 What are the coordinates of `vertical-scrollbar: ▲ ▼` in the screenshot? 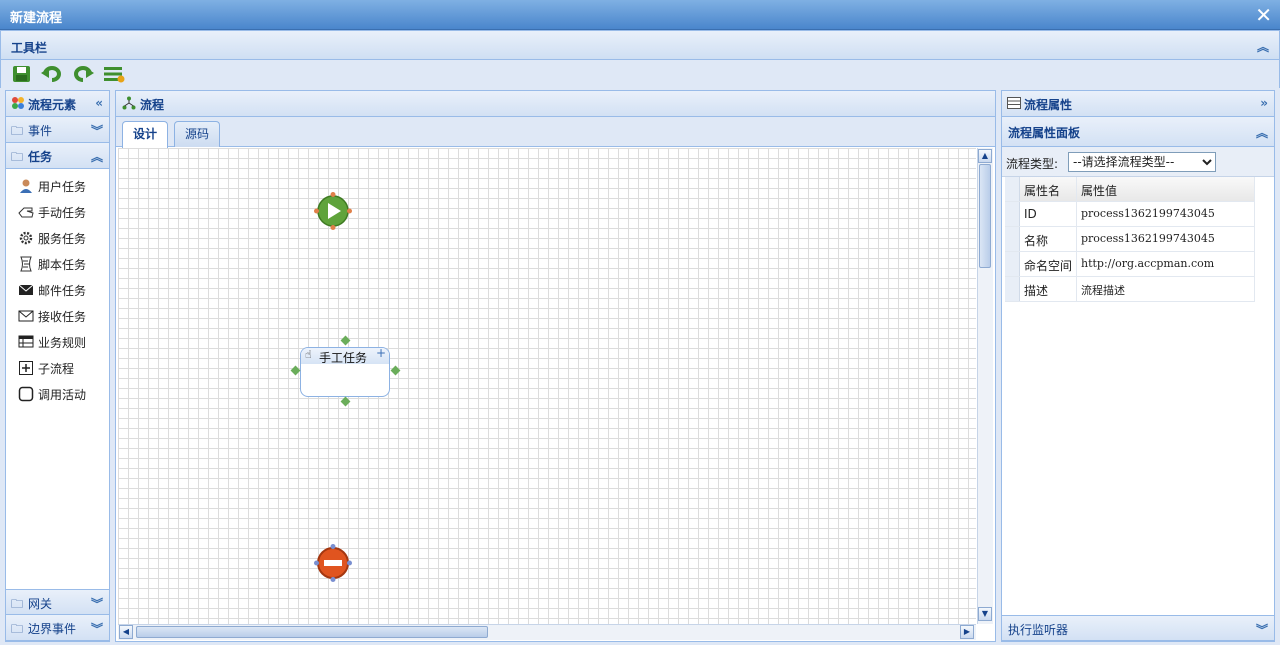 It's located at (985, 386).